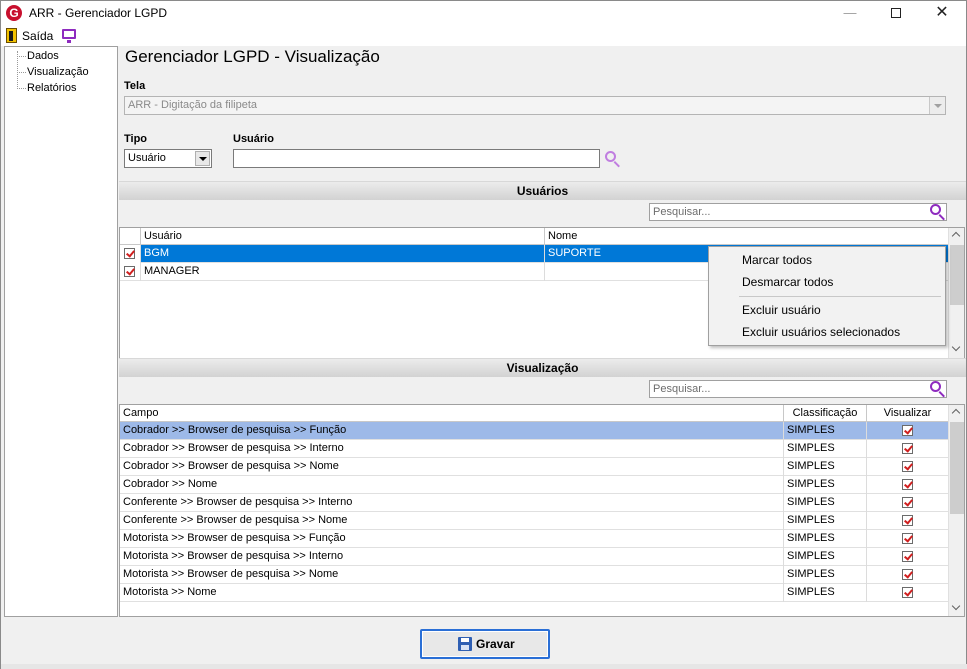 This screenshot has width=967, height=669. I want to click on table-row: Cobrador >> Nome SIMPLES, so click(534, 485).